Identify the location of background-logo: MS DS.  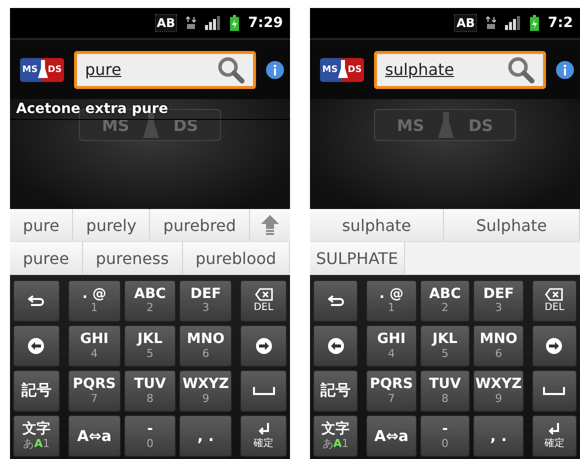
(445, 125).